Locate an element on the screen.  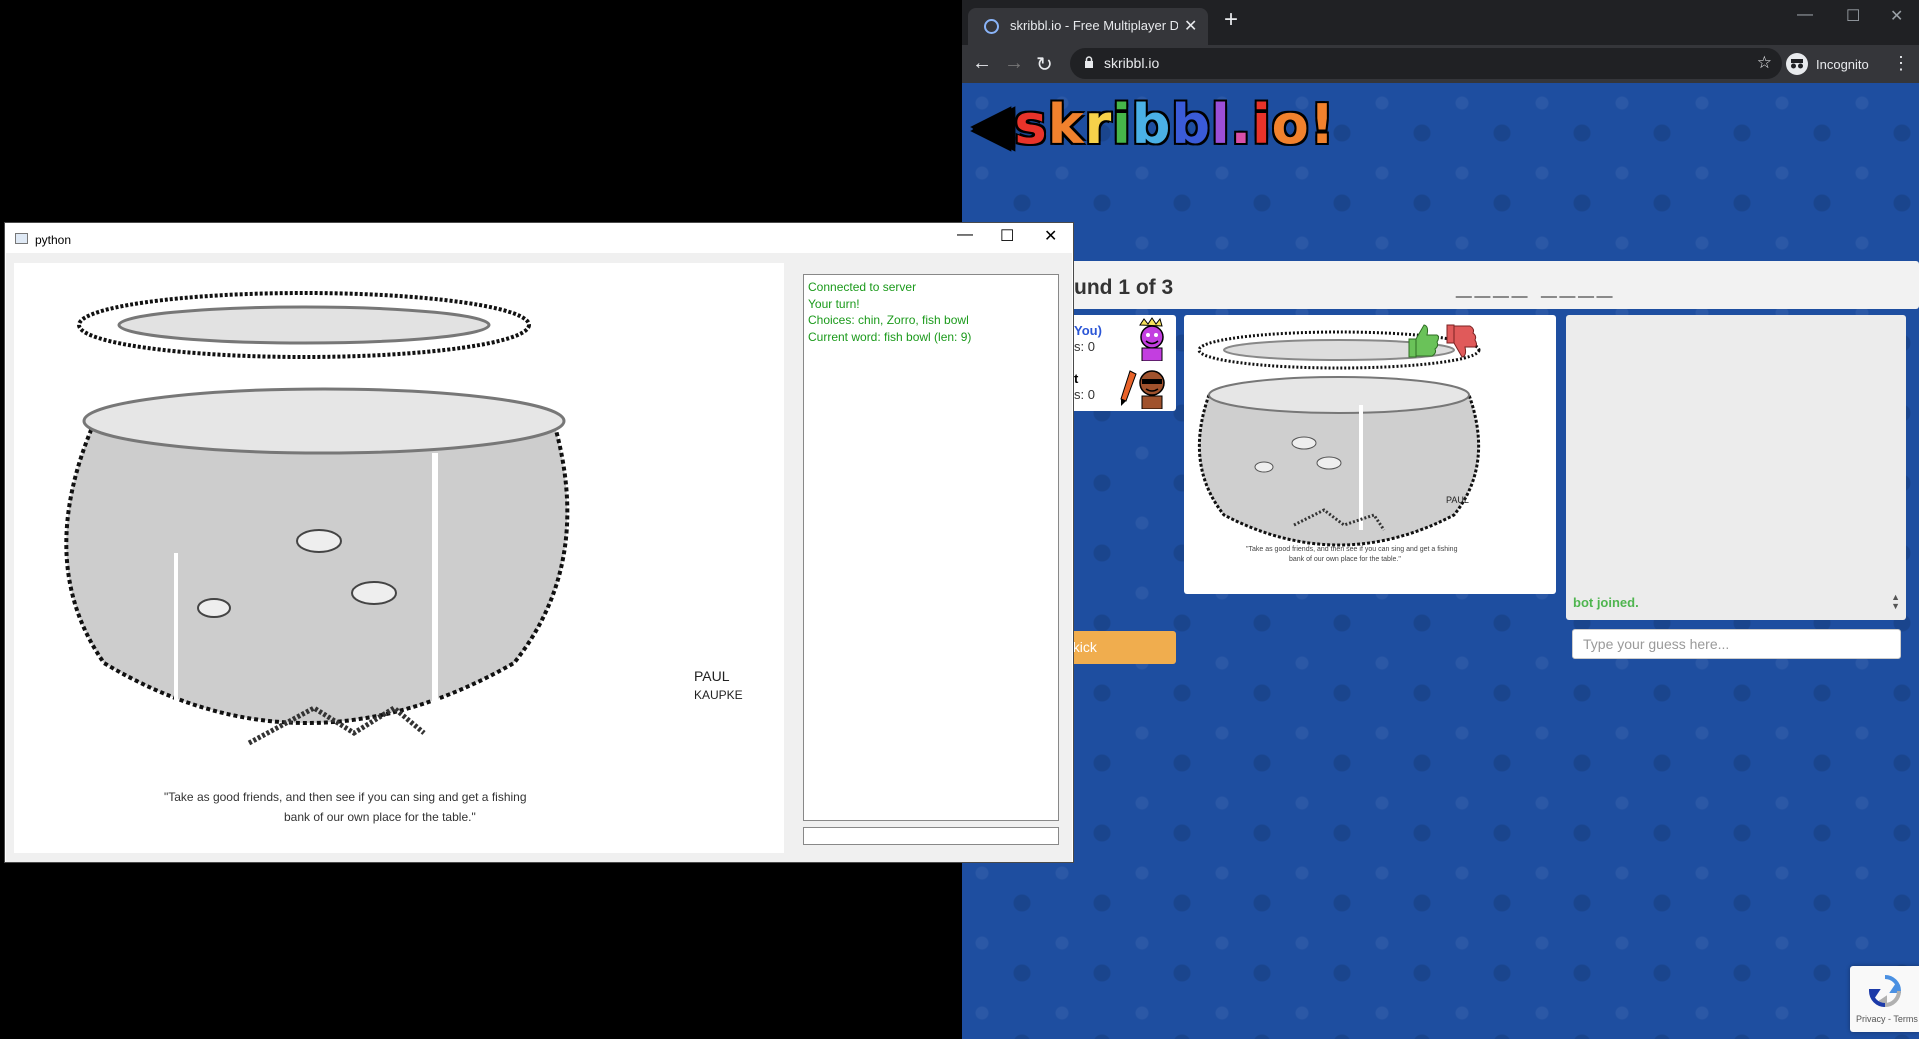
lock-icon is located at coordinates (1089, 62).